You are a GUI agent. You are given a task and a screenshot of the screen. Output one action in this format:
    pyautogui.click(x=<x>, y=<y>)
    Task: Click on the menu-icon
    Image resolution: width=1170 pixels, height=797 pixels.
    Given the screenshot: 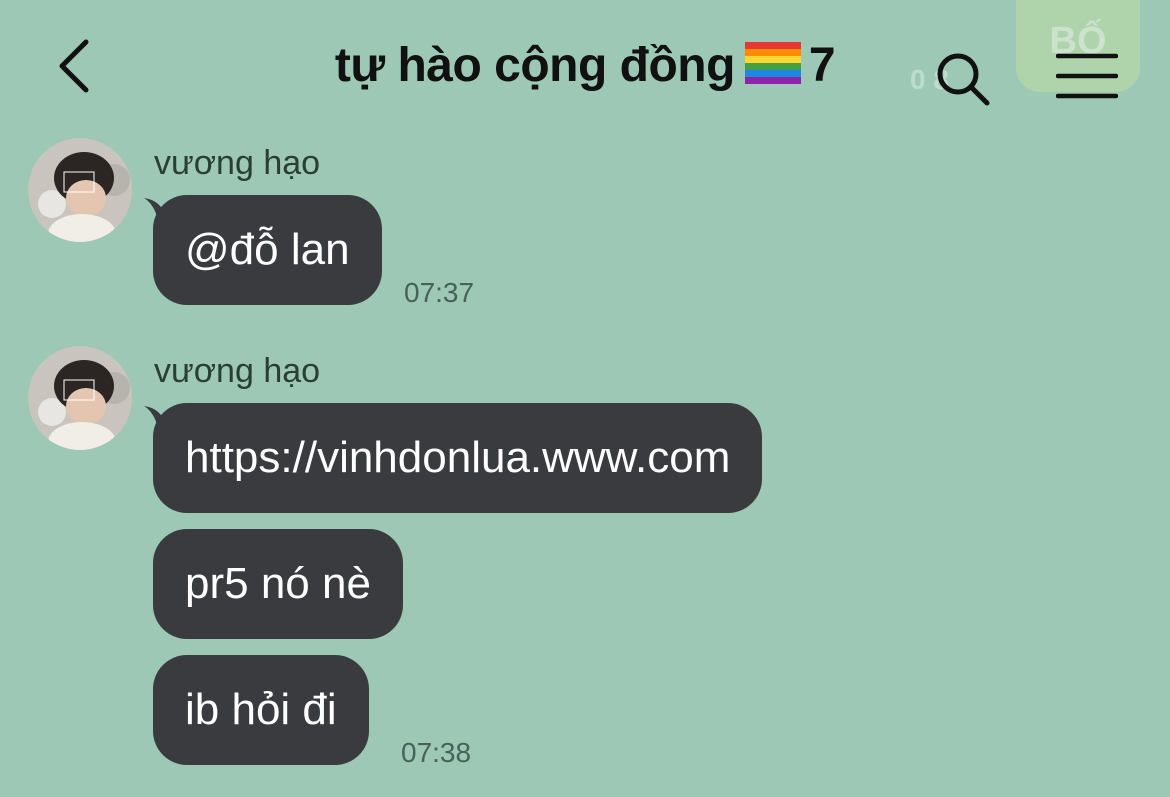 What is the action you would take?
    pyautogui.click(x=1087, y=76)
    